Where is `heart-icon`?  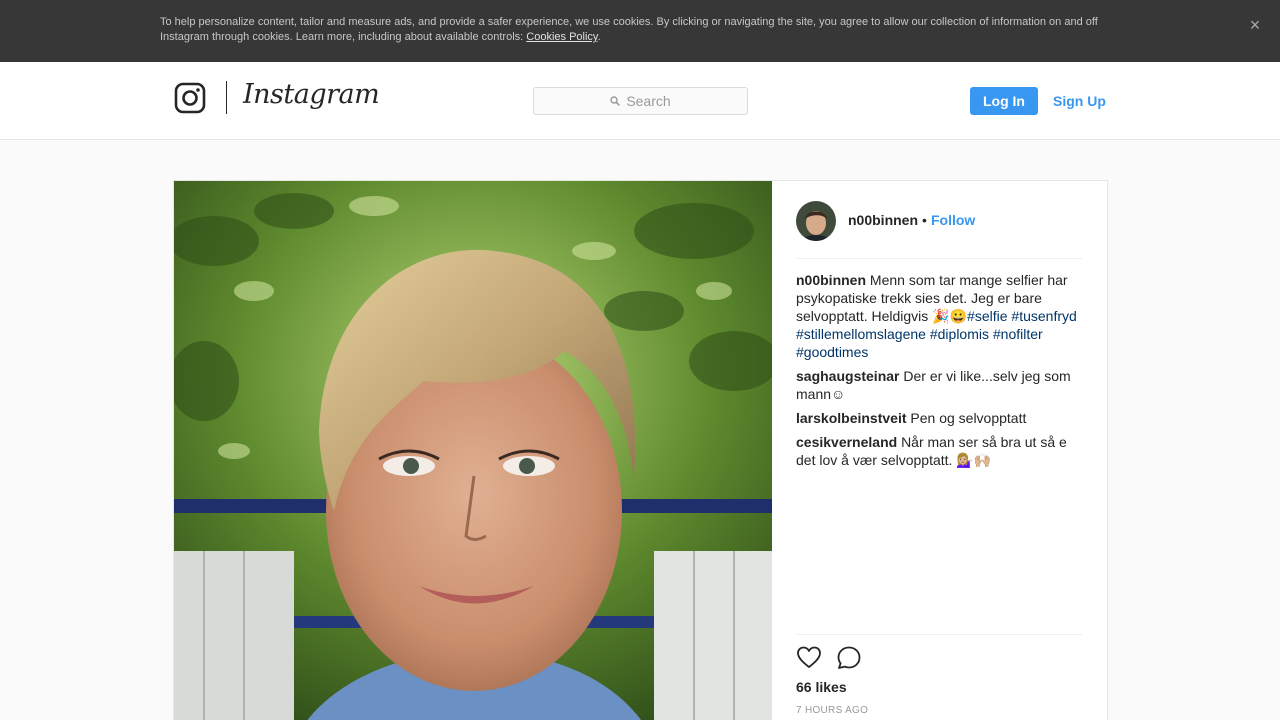 heart-icon is located at coordinates (809, 658).